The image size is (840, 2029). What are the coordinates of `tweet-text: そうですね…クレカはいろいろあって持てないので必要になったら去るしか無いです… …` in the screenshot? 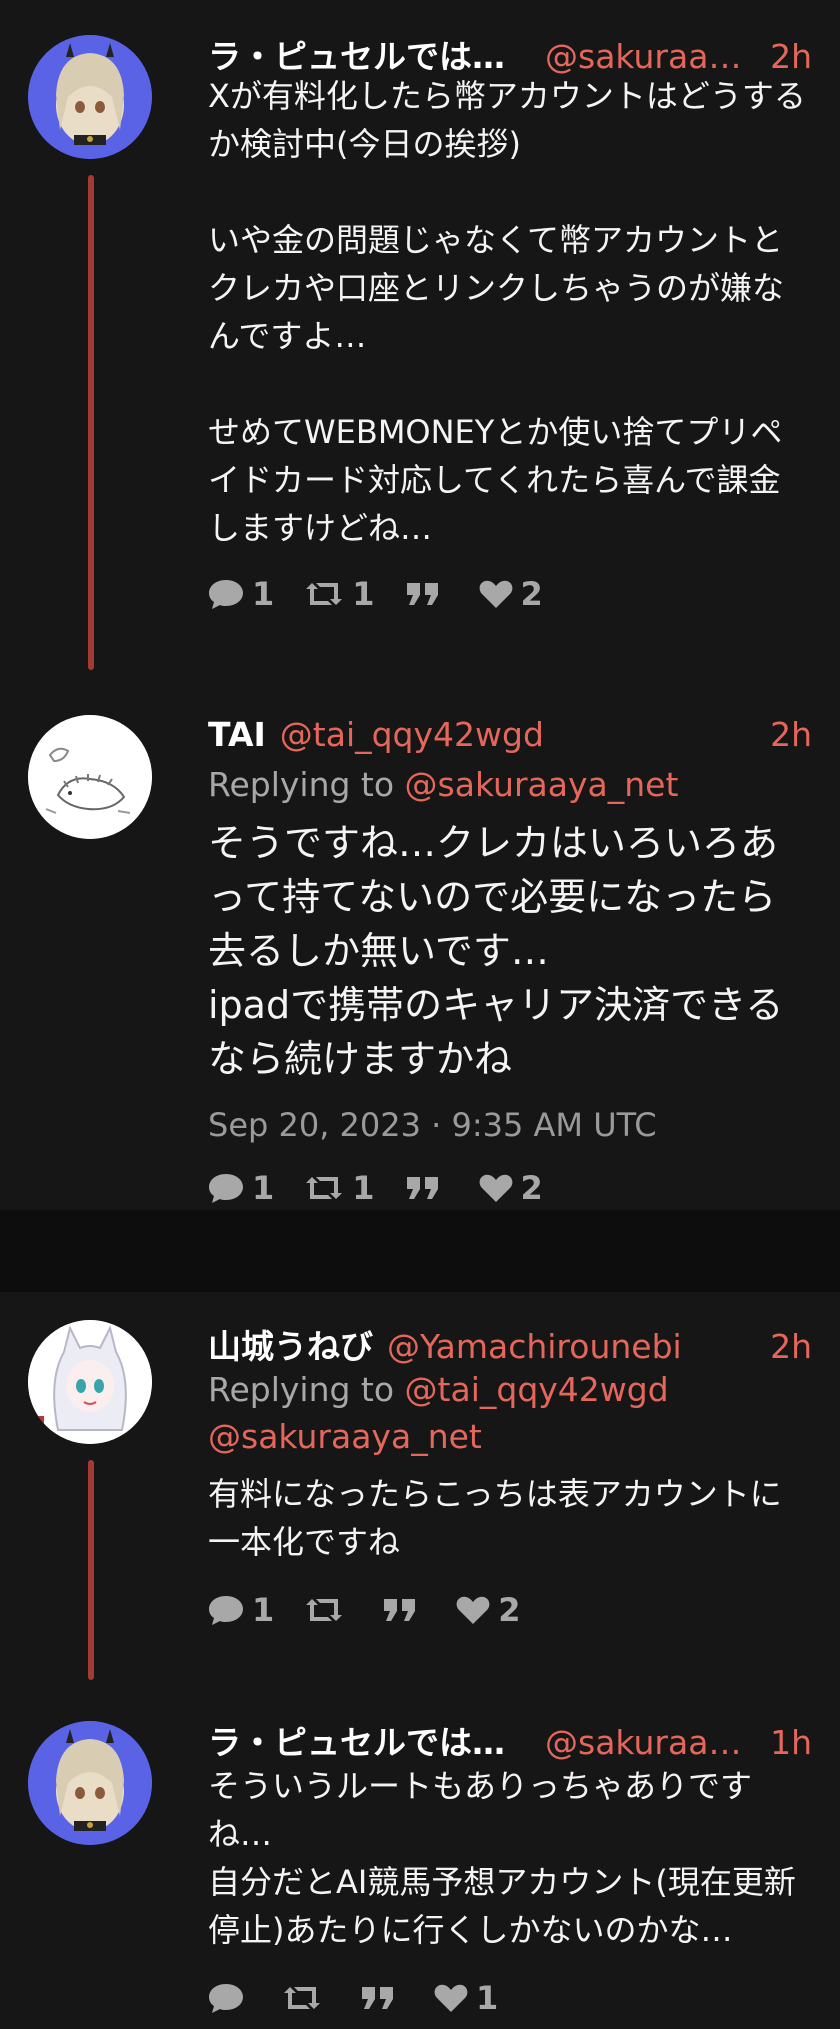 It's located at (496, 951).